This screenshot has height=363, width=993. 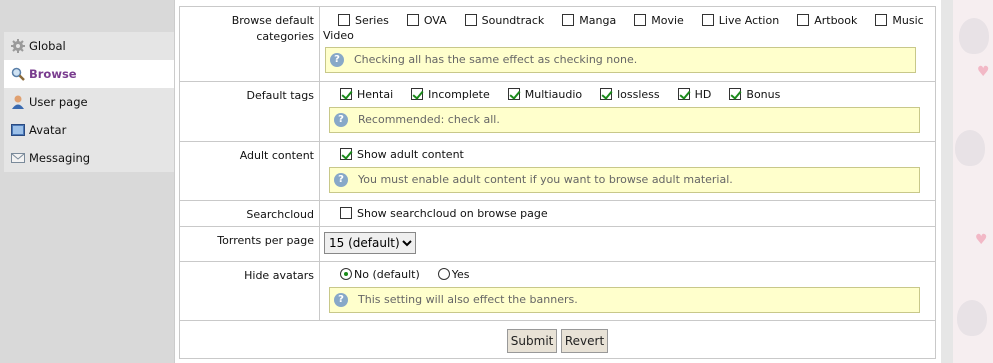 I want to click on hide-avatars-option-no: No (default), so click(x=380, y=275).